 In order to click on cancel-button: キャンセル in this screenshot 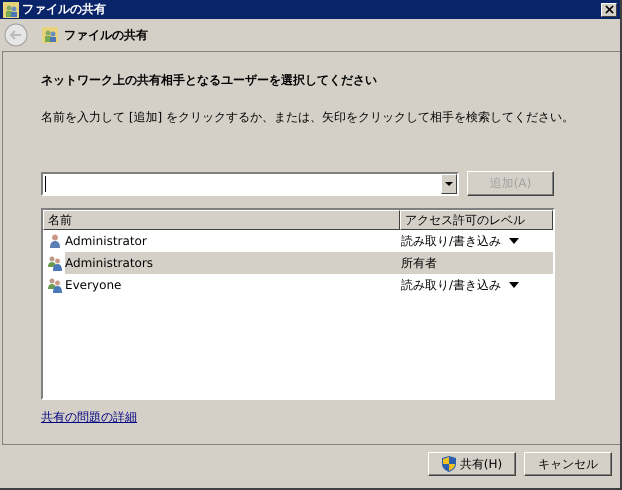, I will do `click(568, 464)`.